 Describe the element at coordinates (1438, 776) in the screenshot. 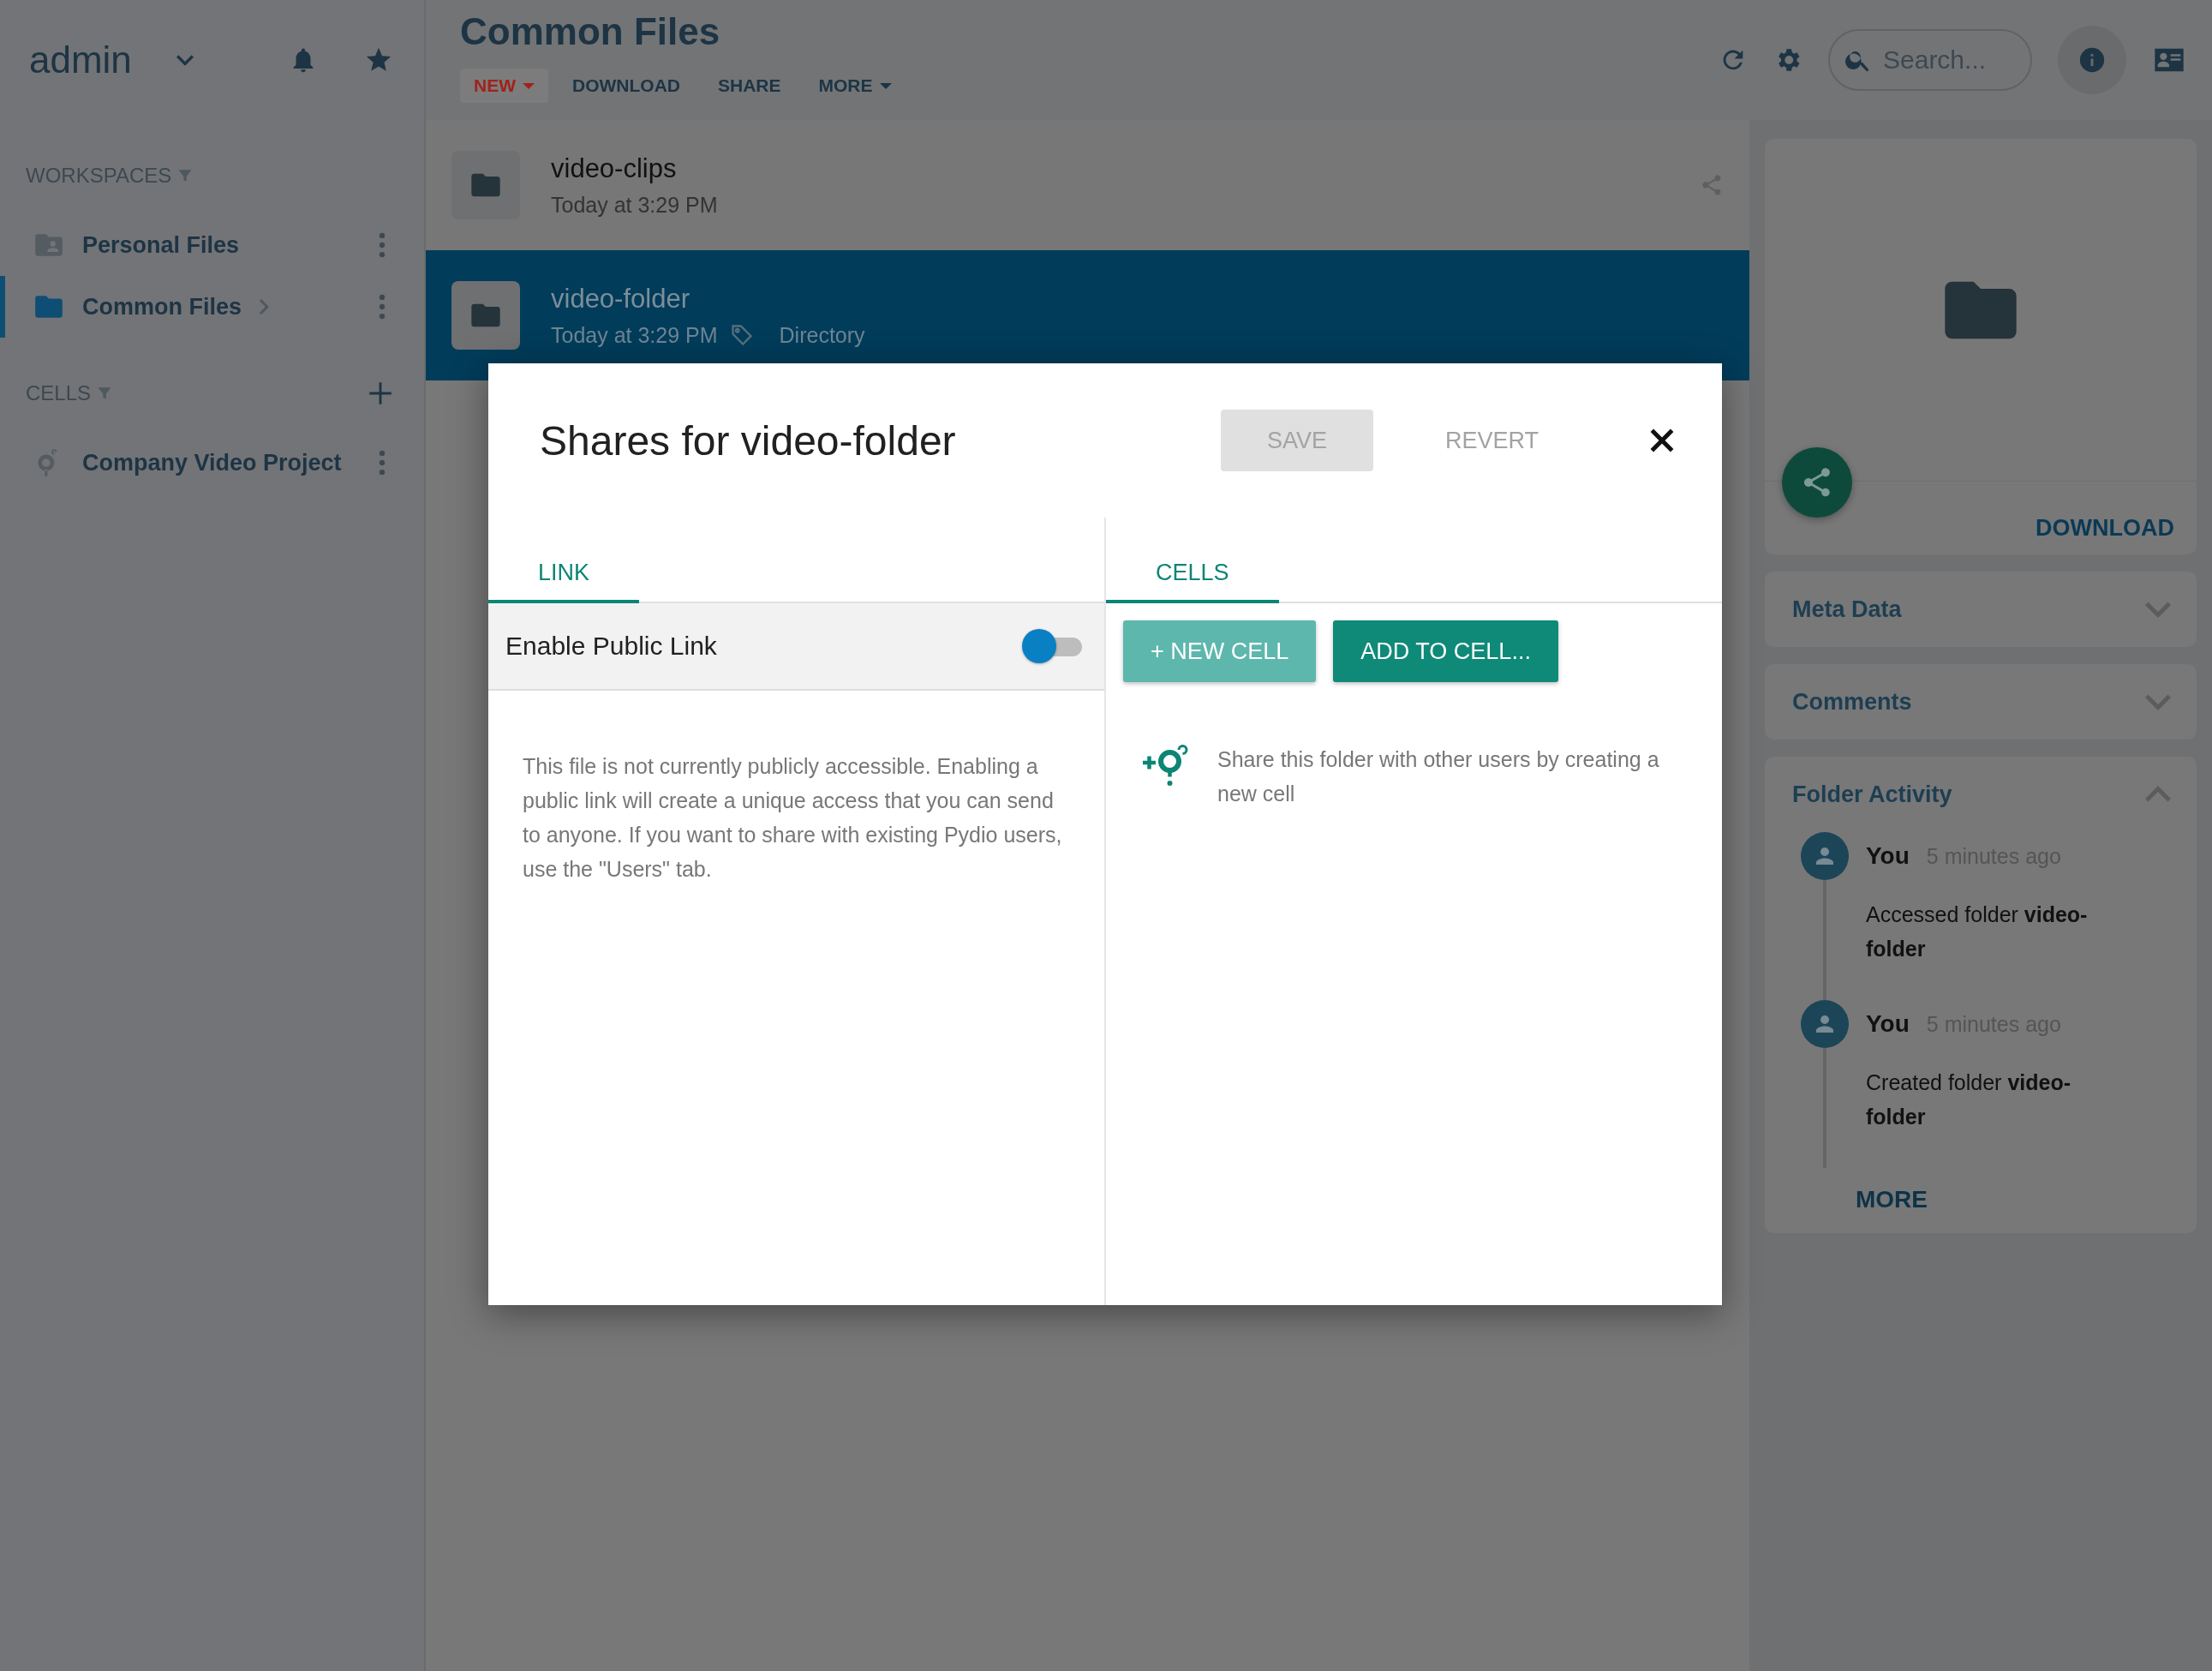

I see `hint-text: Share this folder with other users by creating a new cell` at that location.